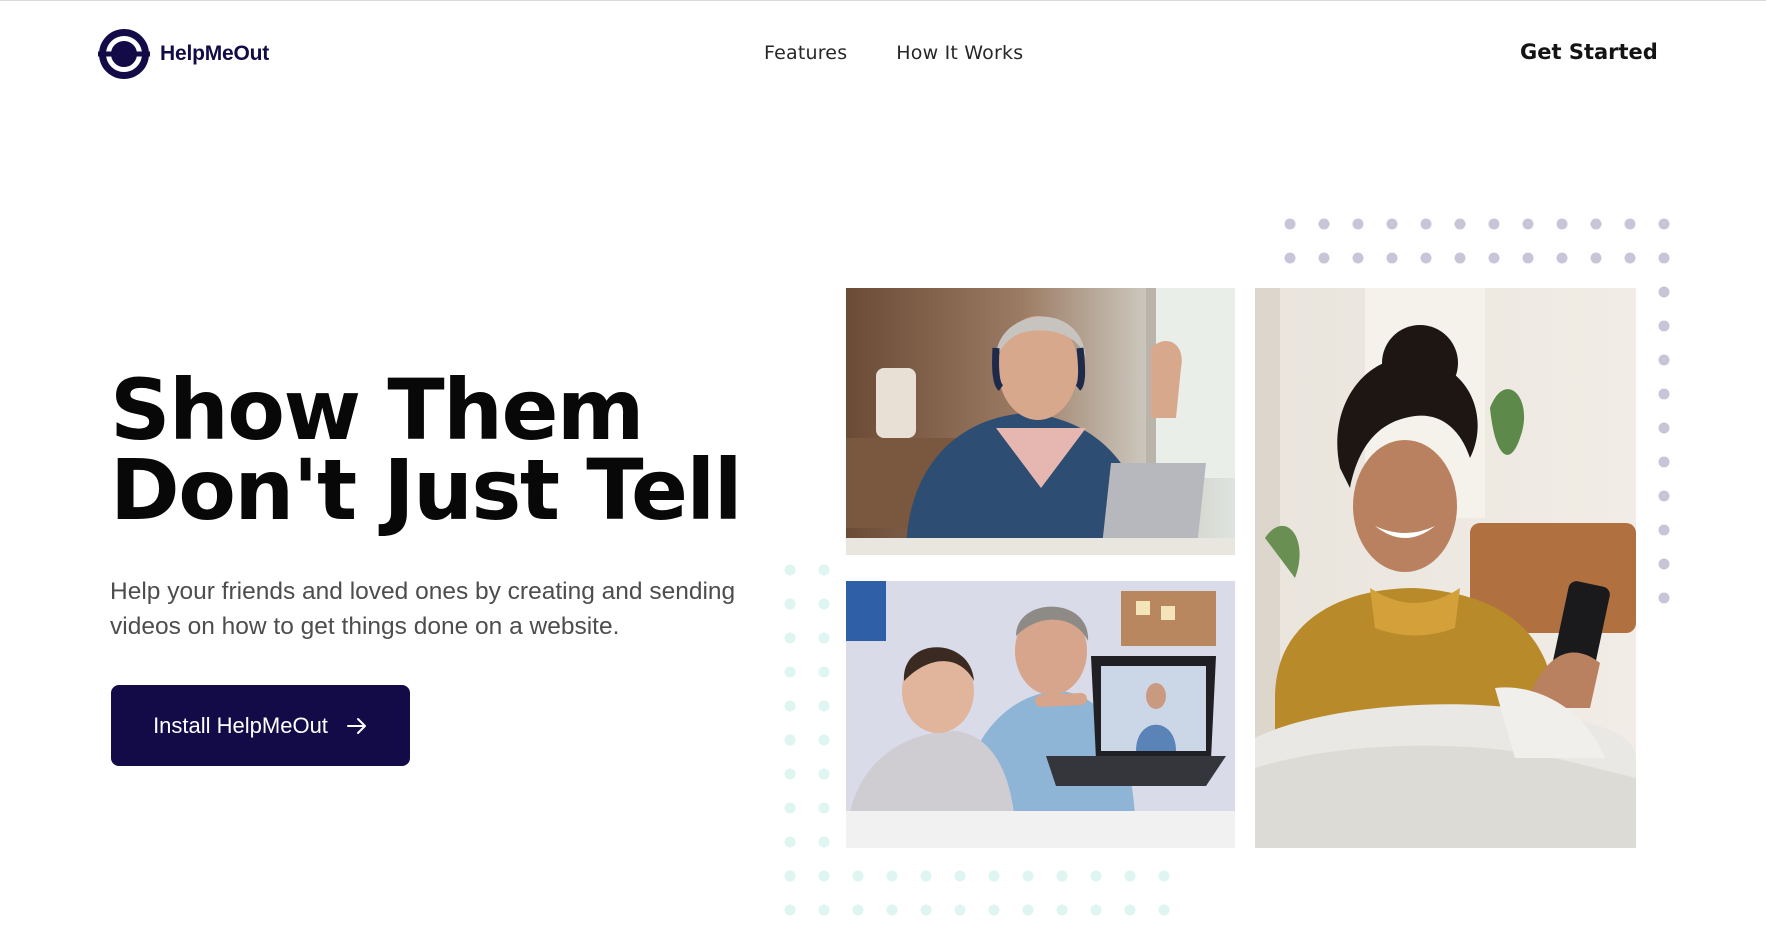 The image size is (1766, 925). What do you see at coordinates (1040, 421) in the screenshot?
I see `woman-headphones-laptop-photo` at bounding box center [1040, 421].